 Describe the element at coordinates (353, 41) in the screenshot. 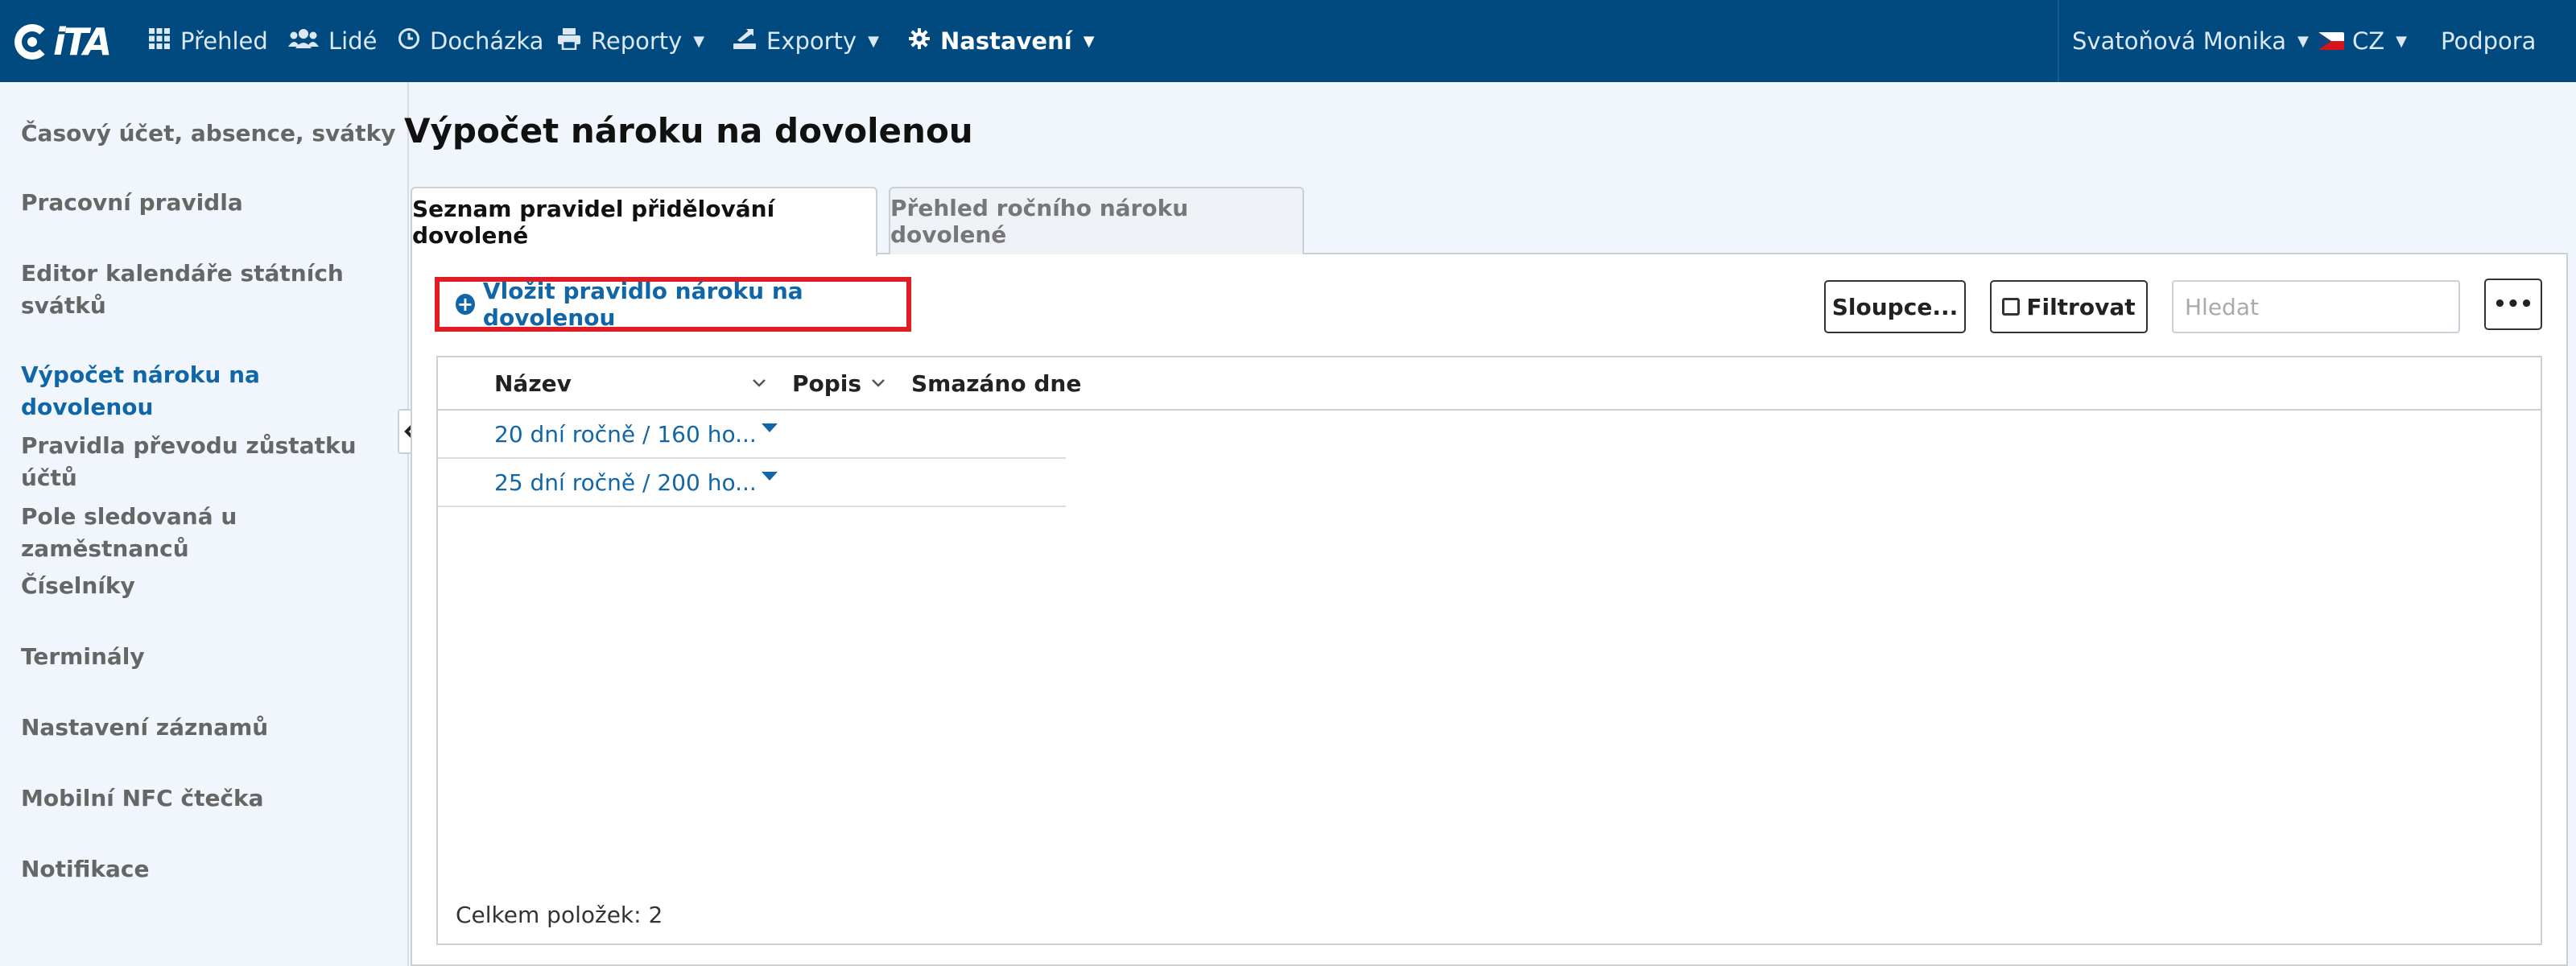

I see `nav-label: Lidé` at that location.